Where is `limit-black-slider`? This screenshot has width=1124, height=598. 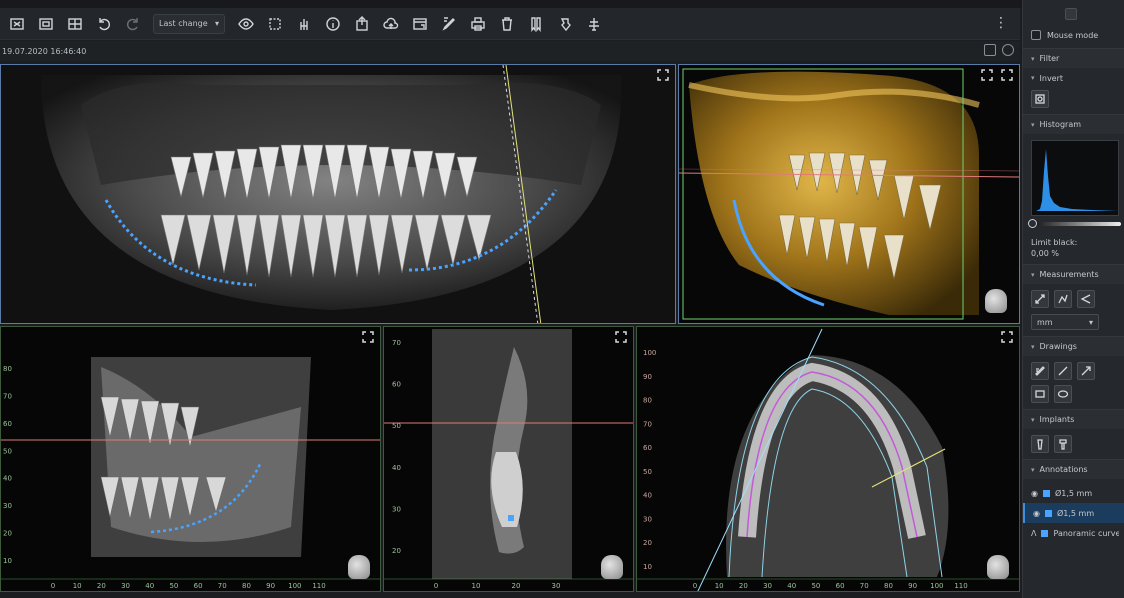
limit-black-slider is located at coordinates (1074, 223).